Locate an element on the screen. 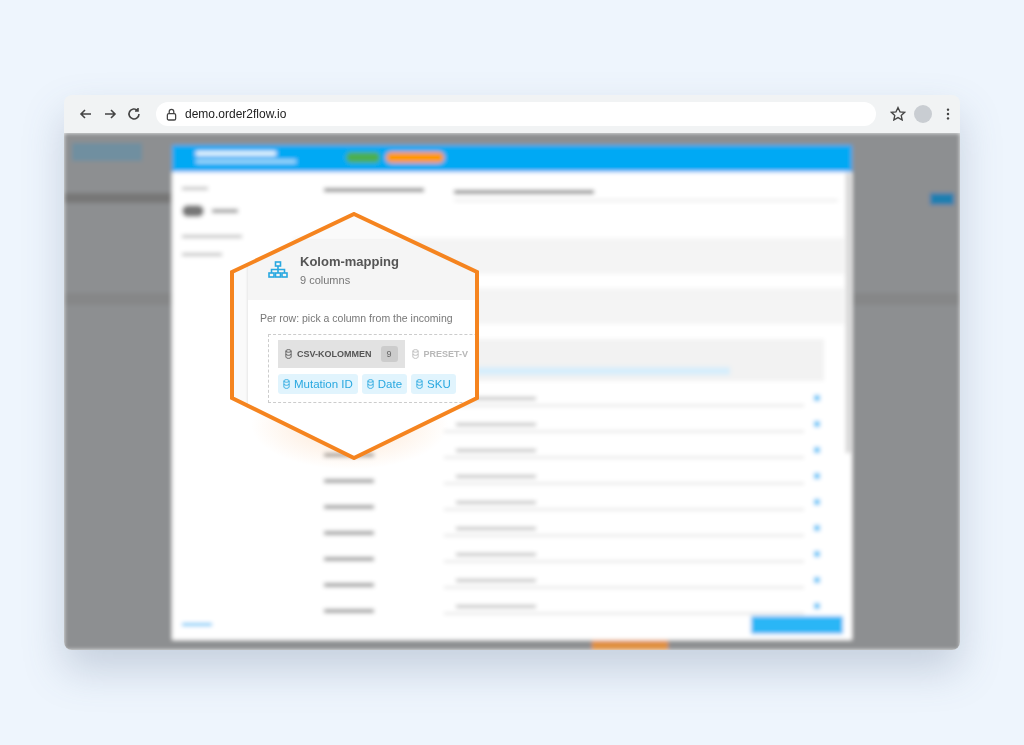 This screenshot has width=1024, height=745. hierarchy-icon is located at coordinates (278, 270).